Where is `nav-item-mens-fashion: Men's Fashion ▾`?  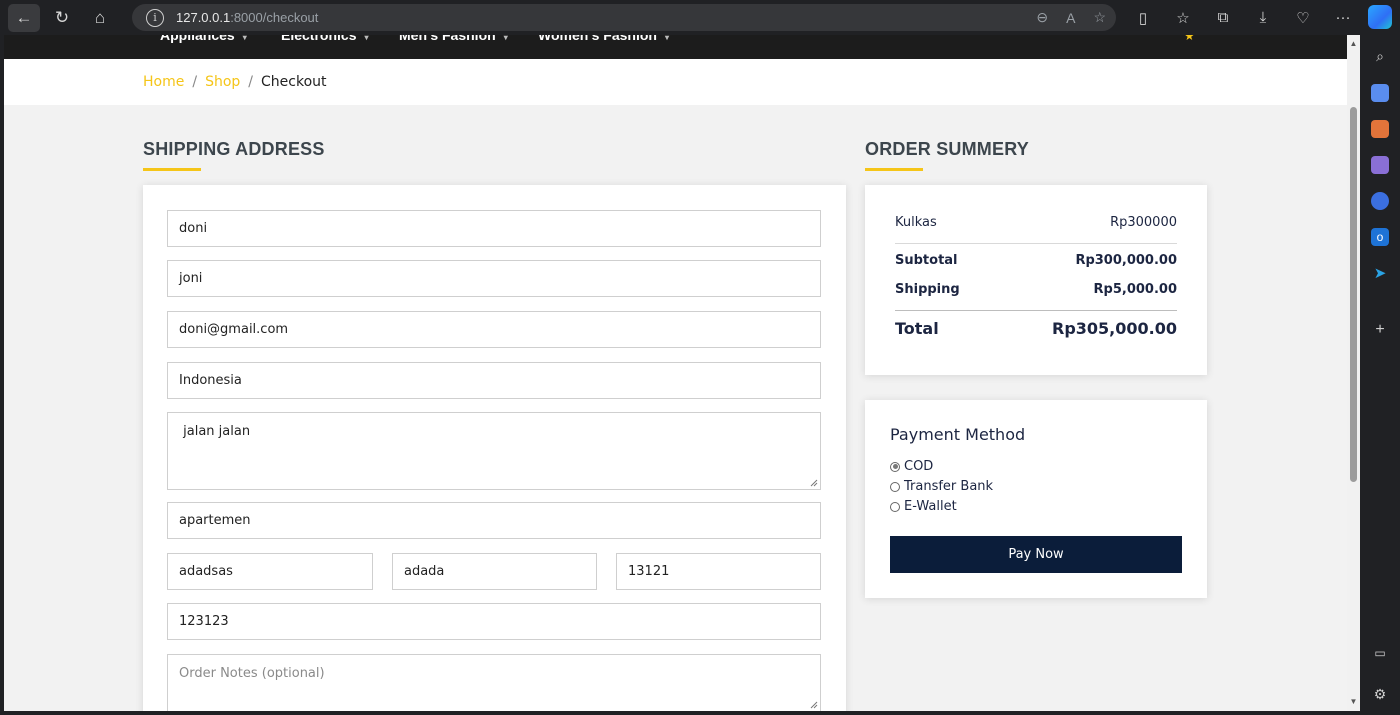 nav-item-mens-fashion: Men's Fashion ▾ is located at coordinates (453, 39).